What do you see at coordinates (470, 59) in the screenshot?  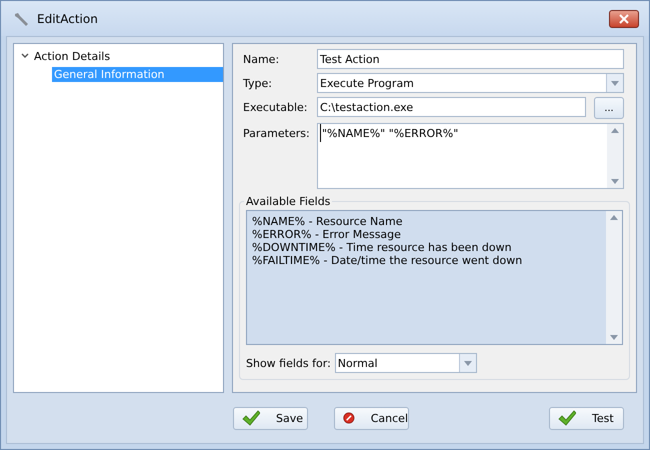 I see `name-field: Test Action` at bounding box center [470, 59].